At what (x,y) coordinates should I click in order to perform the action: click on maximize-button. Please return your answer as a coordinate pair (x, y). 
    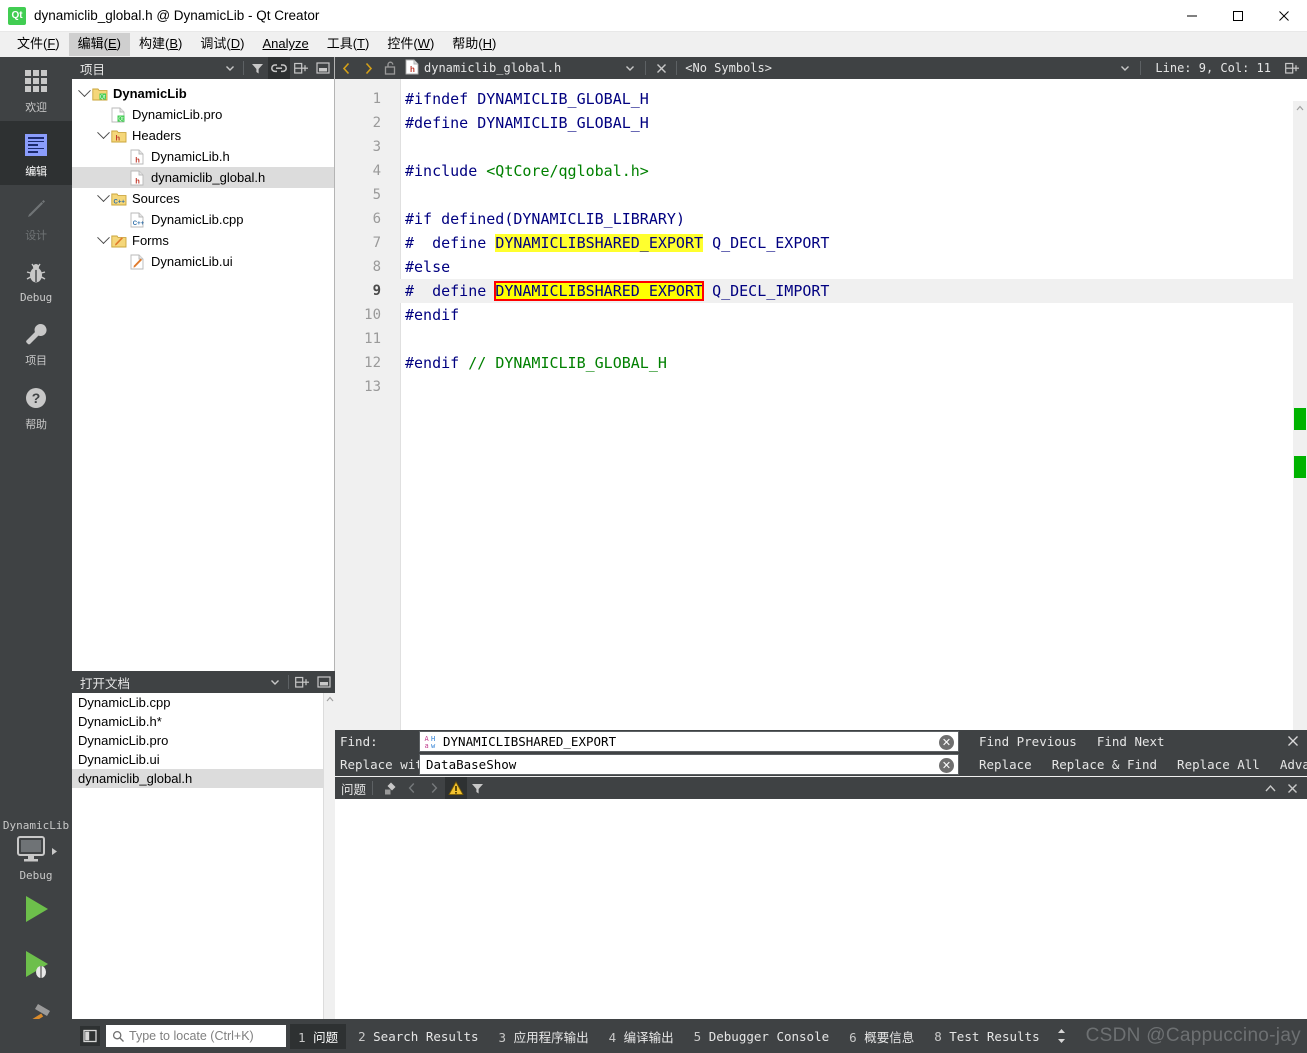
    Looking at the image, I should click on (1238, 16).